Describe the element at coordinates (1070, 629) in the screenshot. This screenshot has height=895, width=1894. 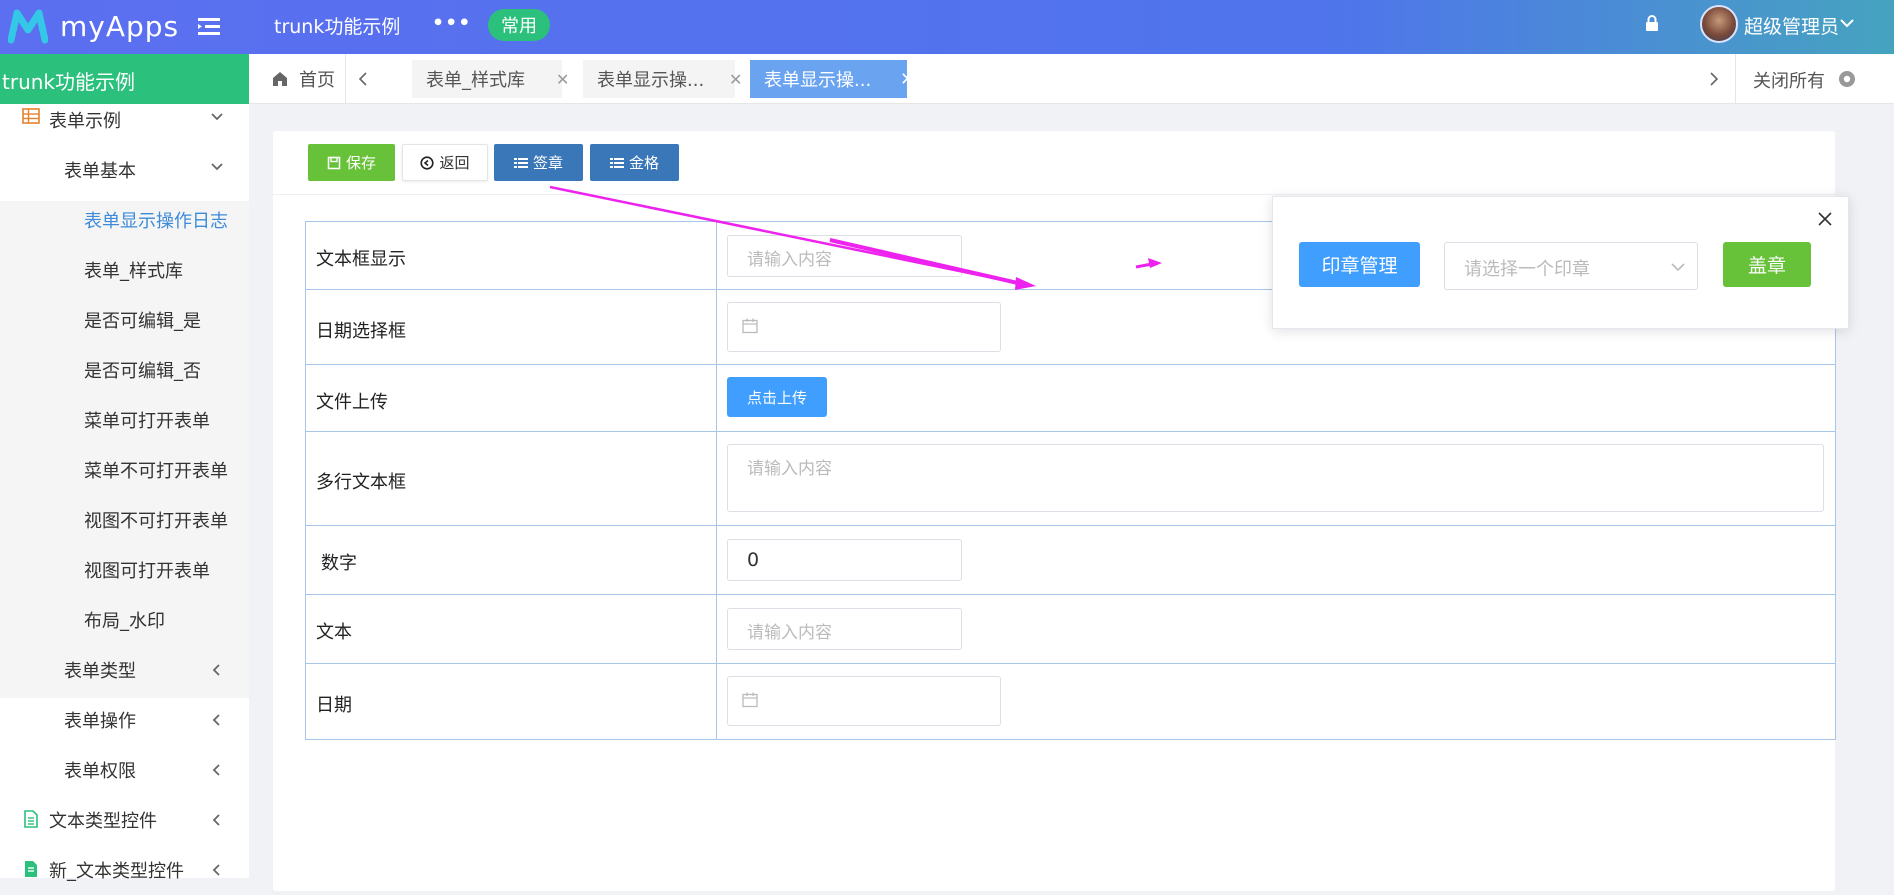
I see `form-row-text: 文本 请输入内容` at that location.